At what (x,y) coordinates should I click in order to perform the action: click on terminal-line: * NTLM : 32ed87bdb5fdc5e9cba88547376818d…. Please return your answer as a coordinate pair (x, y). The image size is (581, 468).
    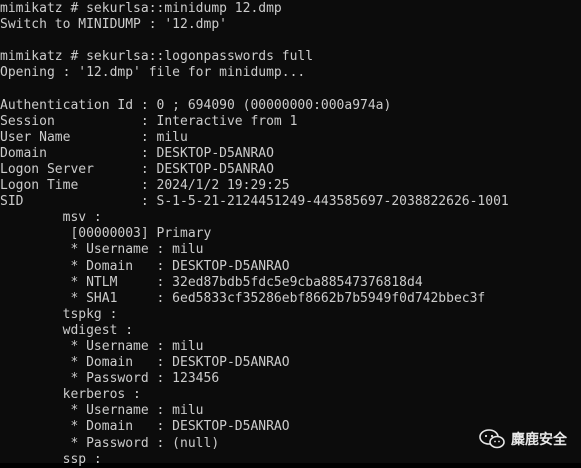
    Looking at the image, I should click on (211, 282).